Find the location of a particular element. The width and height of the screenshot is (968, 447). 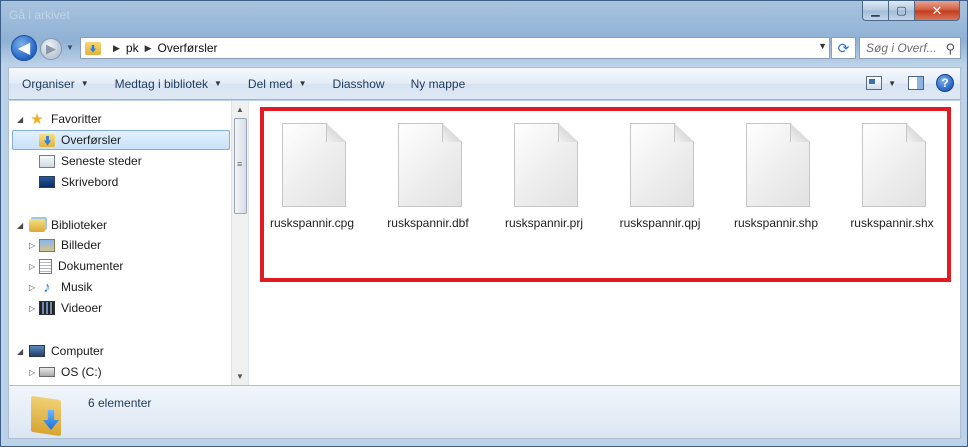

command-bar-right: ▼ ? is located at coordinates (910, 83).